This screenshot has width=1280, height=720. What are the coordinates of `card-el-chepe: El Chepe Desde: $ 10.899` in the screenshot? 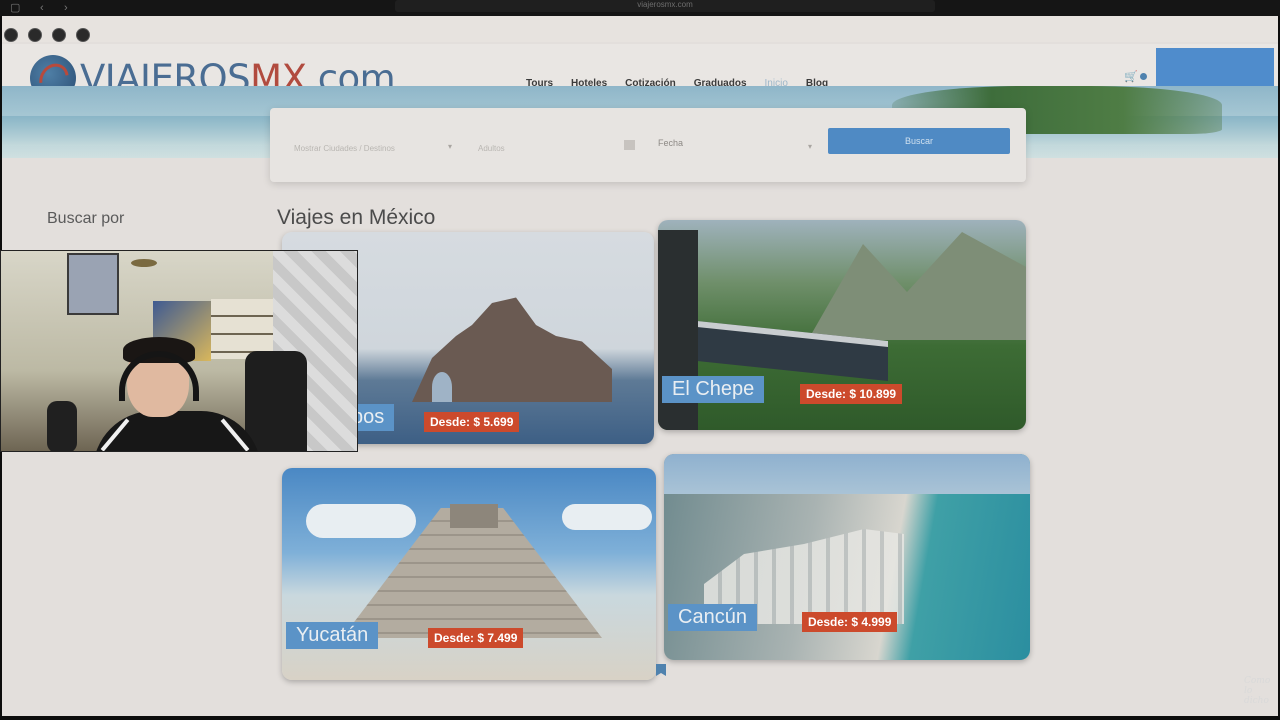 It's located at (842, 325).